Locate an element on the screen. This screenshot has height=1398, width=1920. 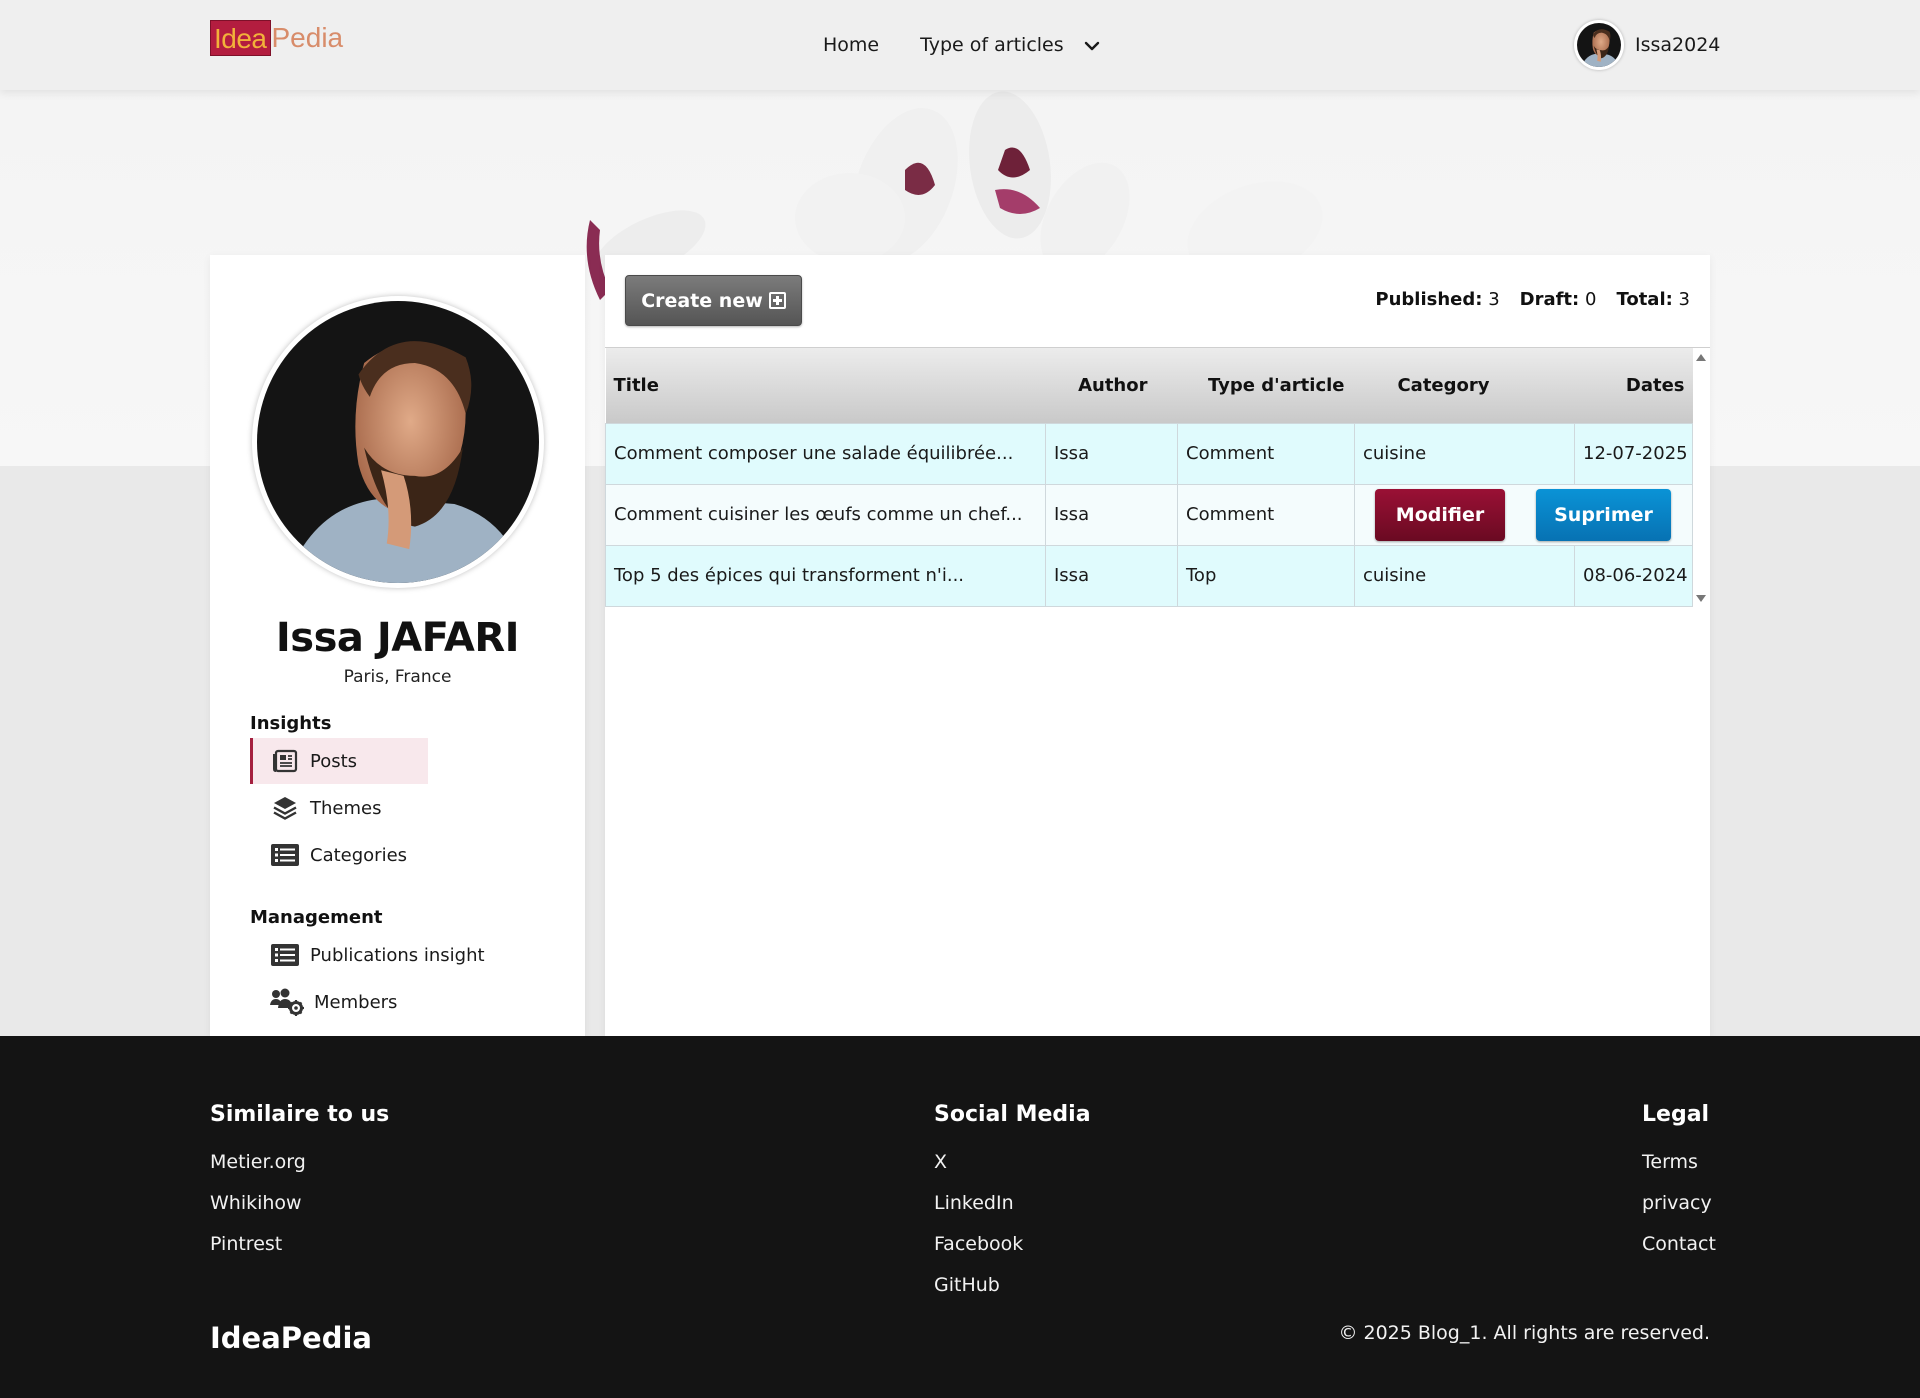
footer-link: Whikihow is located at coordinates (299, 1203).